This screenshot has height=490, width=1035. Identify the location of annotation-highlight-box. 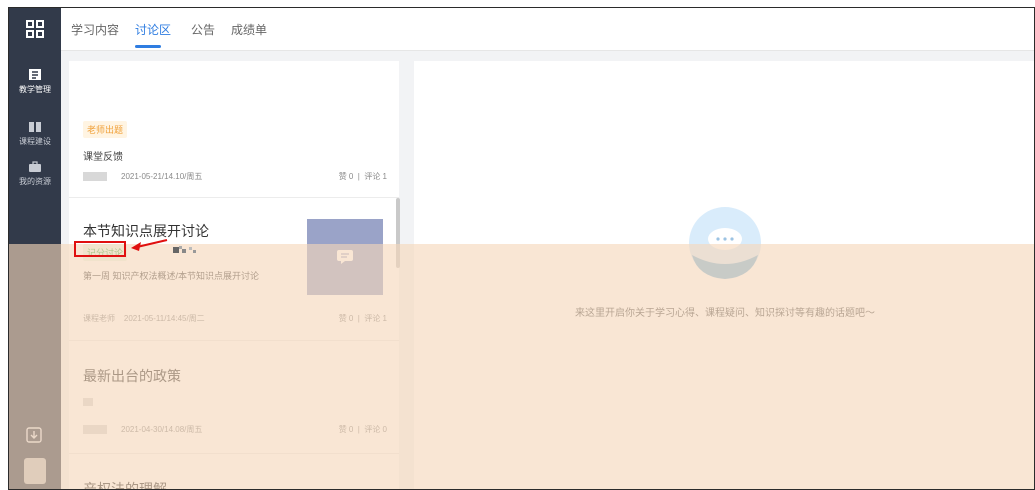
(100, 249).